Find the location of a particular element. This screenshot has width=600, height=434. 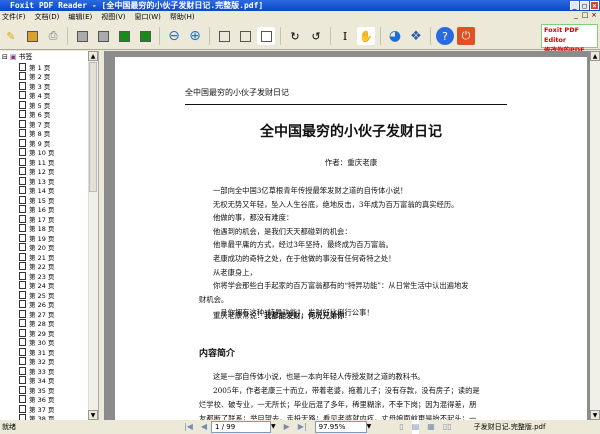

bookmark-item: 第 14 页 is located at coordinates (36, 190).